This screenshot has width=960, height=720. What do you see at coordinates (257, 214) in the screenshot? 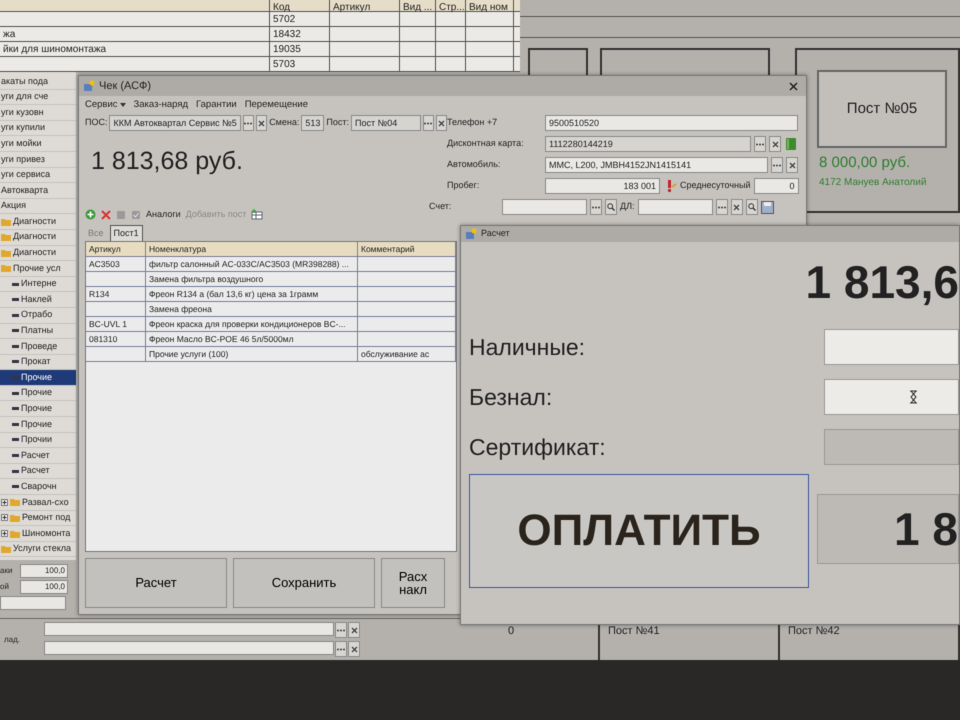
I see `table-add-icon` at bounding box center [257, 214].